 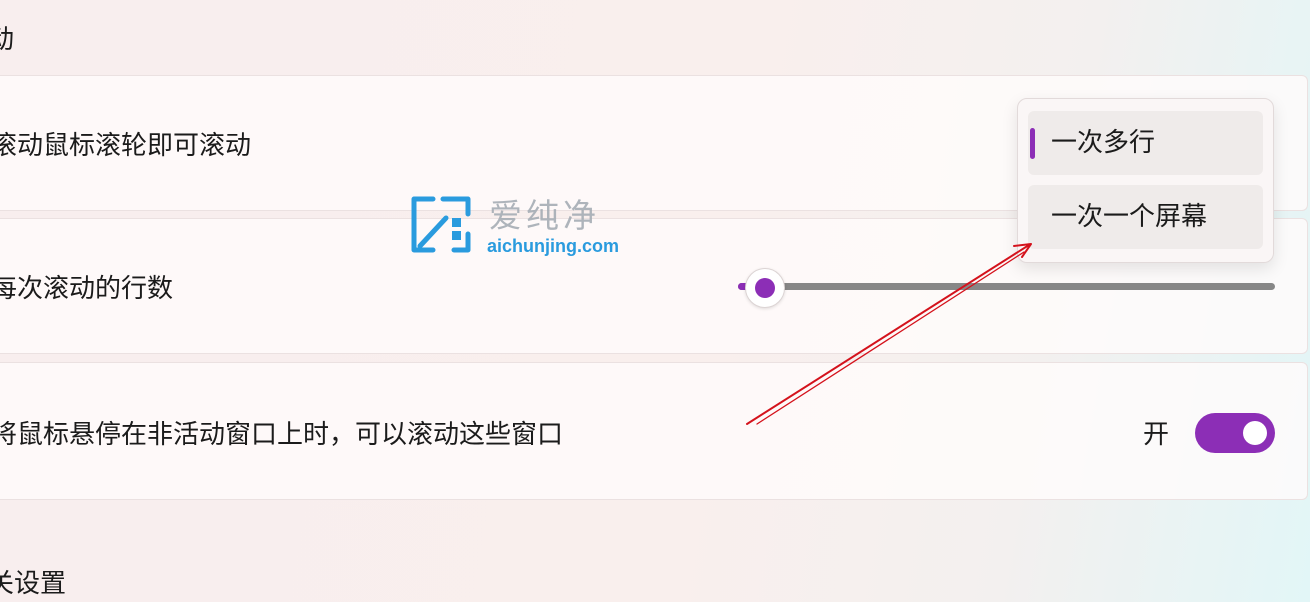 What do you see at coordinates (765, 288) in the screenshot?
I see `slider-thumb` at bounding box center [765, 288].